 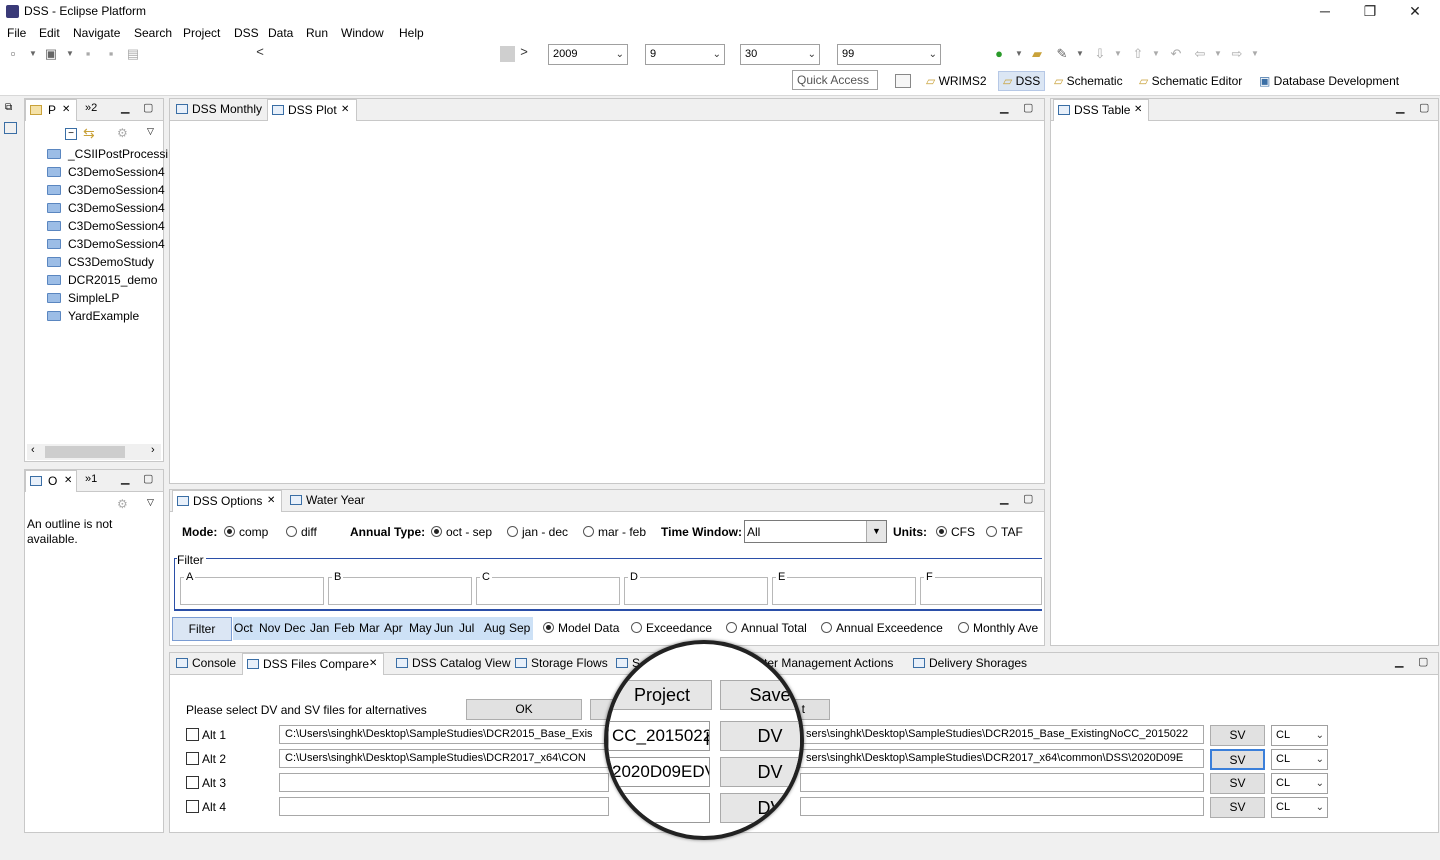 I want to click on tab-dss-monthly: DSS Monthly, so click(x=219, y=110).